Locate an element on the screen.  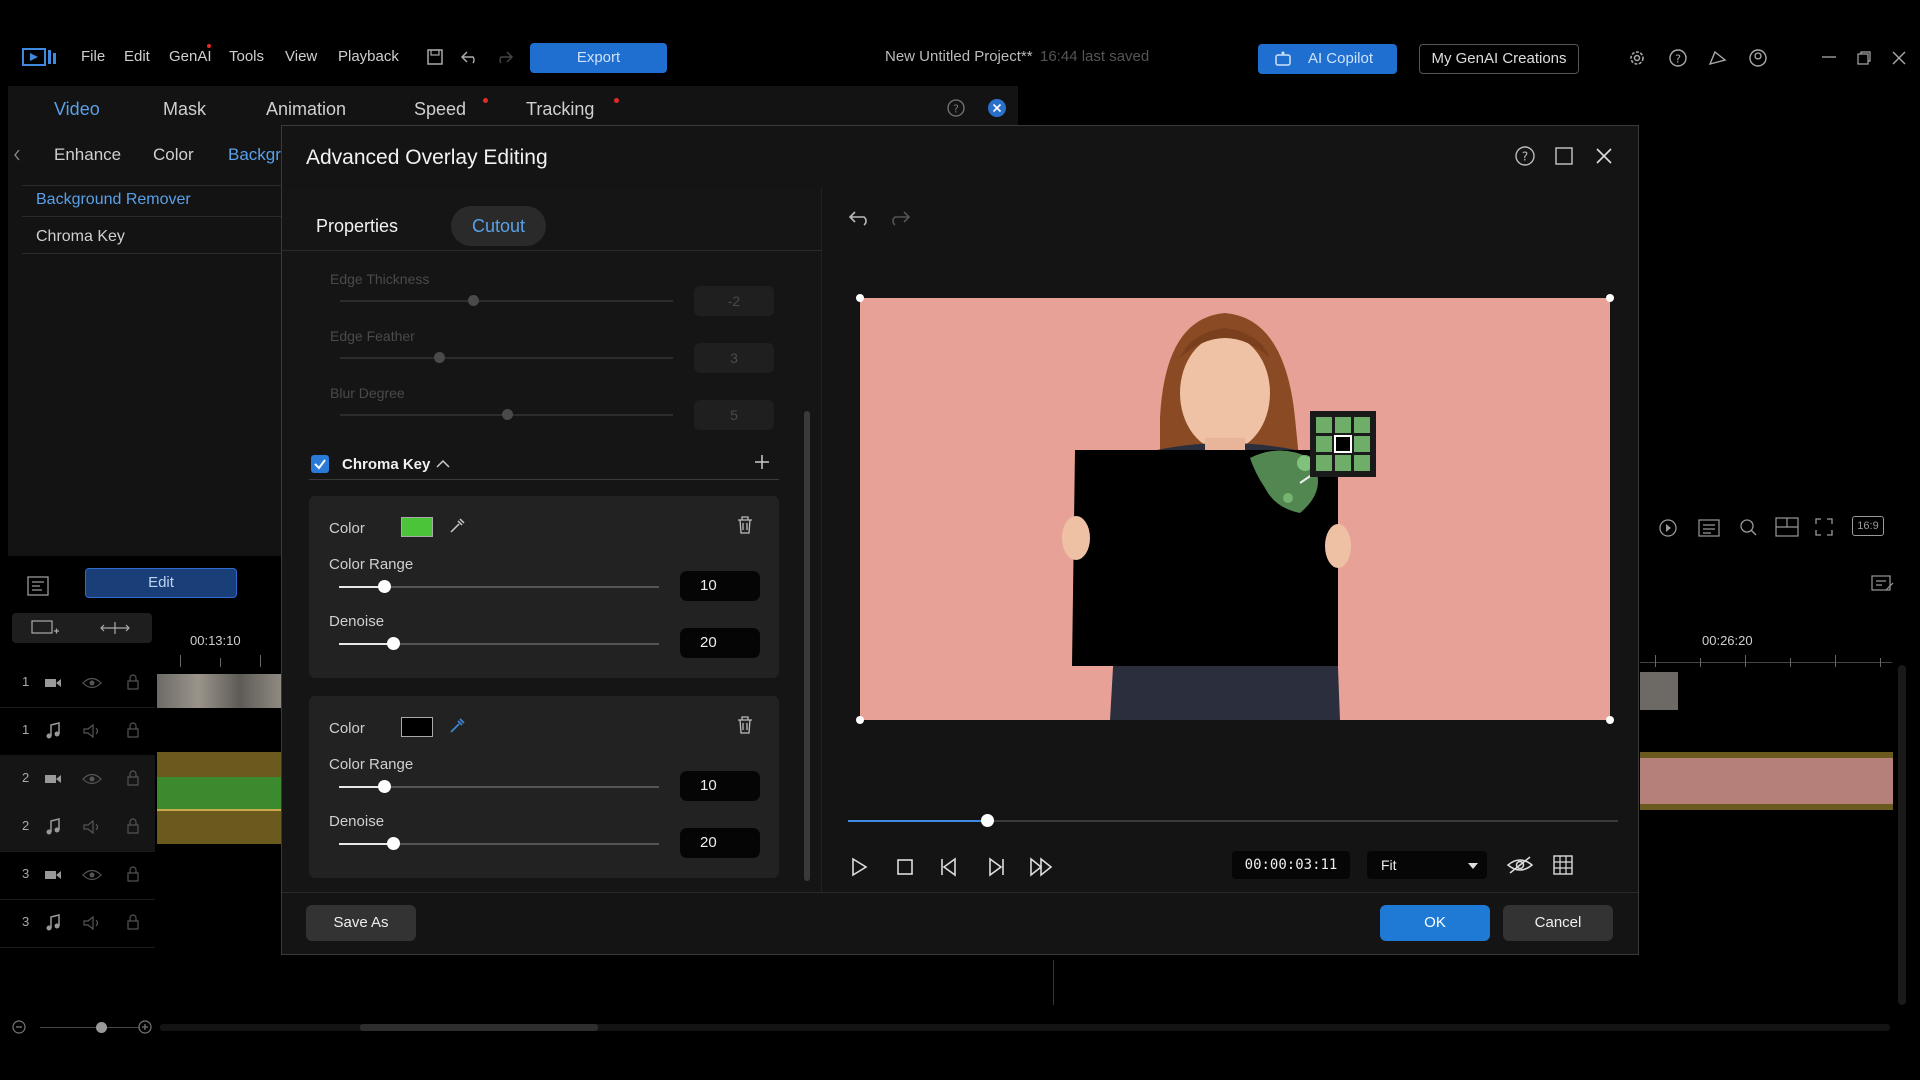
grid-icon is located at coordinates (1563, 865).